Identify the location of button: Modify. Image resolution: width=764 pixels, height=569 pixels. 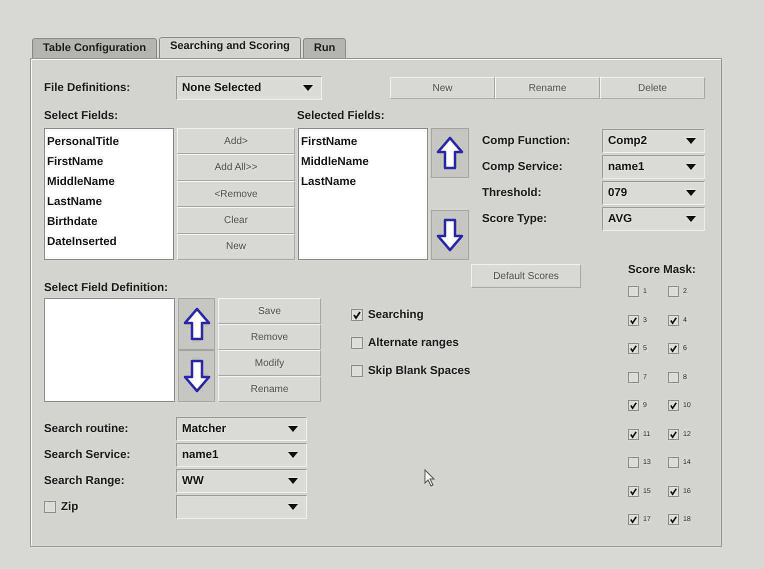
(269, 363).